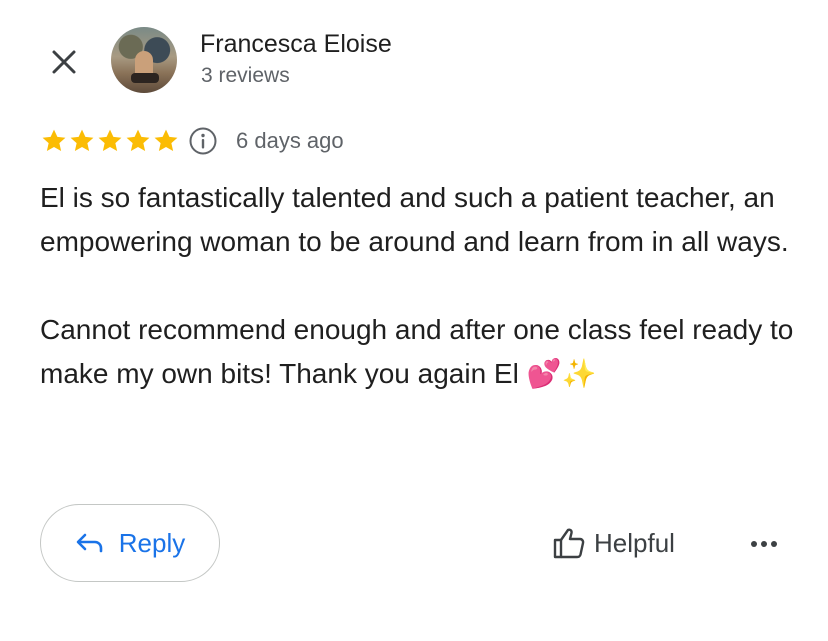  Describe the element at coordinates (203, 141) in the screenshot. I see `info-icon` at that location.